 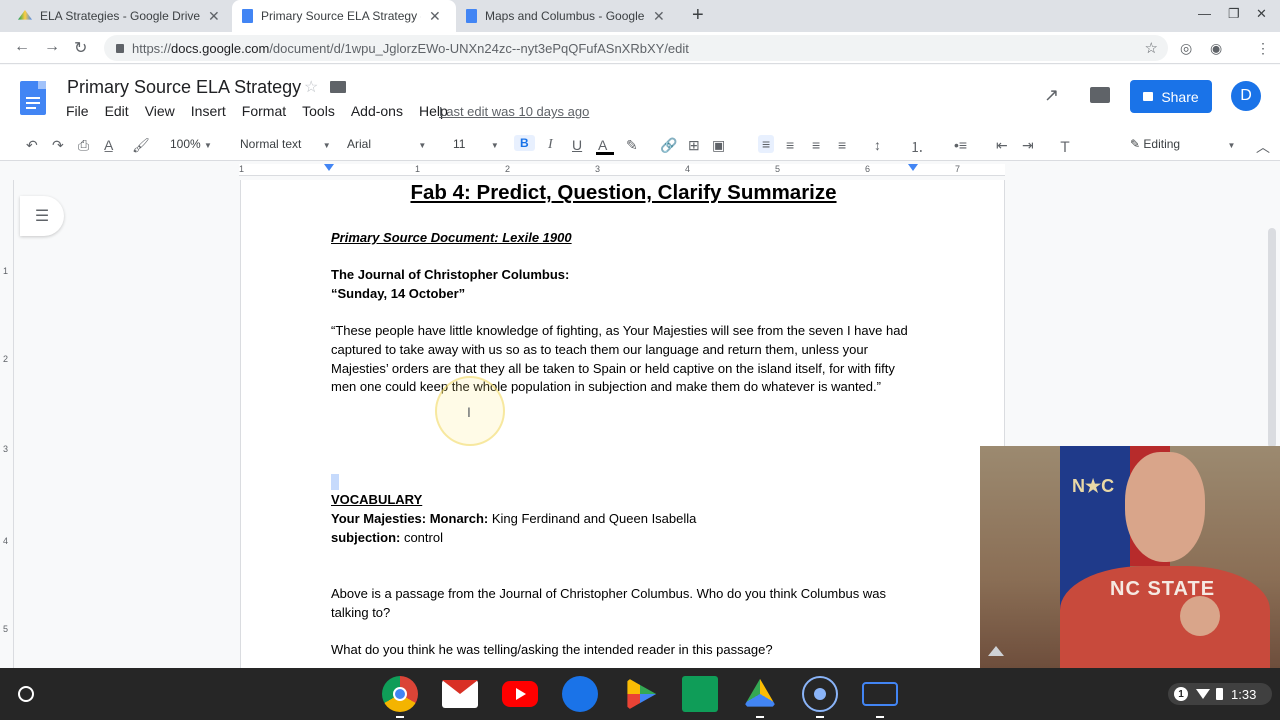 I want to click on bold-button: B, so click(x=524, y=143).